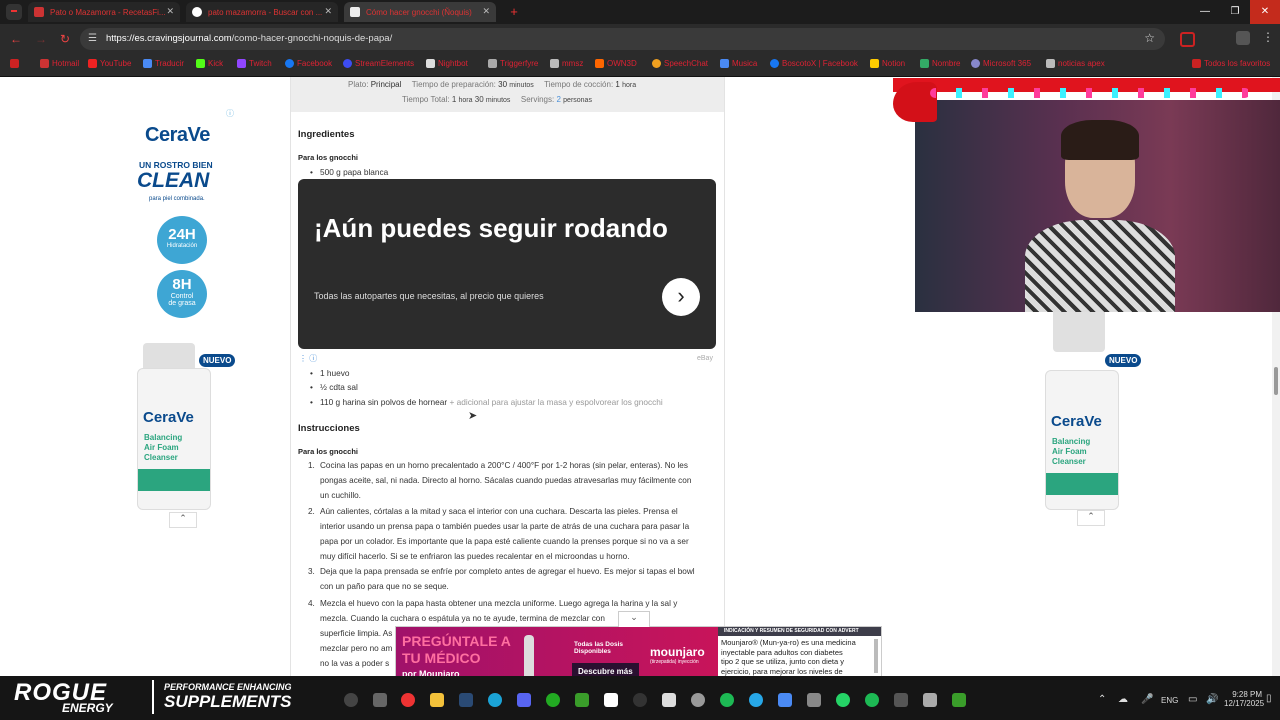 The image size is (1280, 720). I want to click on ad-info-icon: ⓘ, so click(230, 113).